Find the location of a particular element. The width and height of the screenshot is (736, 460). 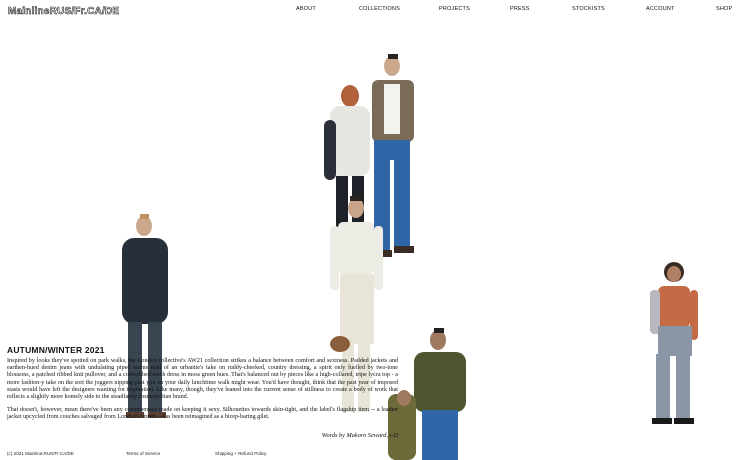

shipping-refund-link: Shipping + Refund Policy is located at coordinates (240, 453).